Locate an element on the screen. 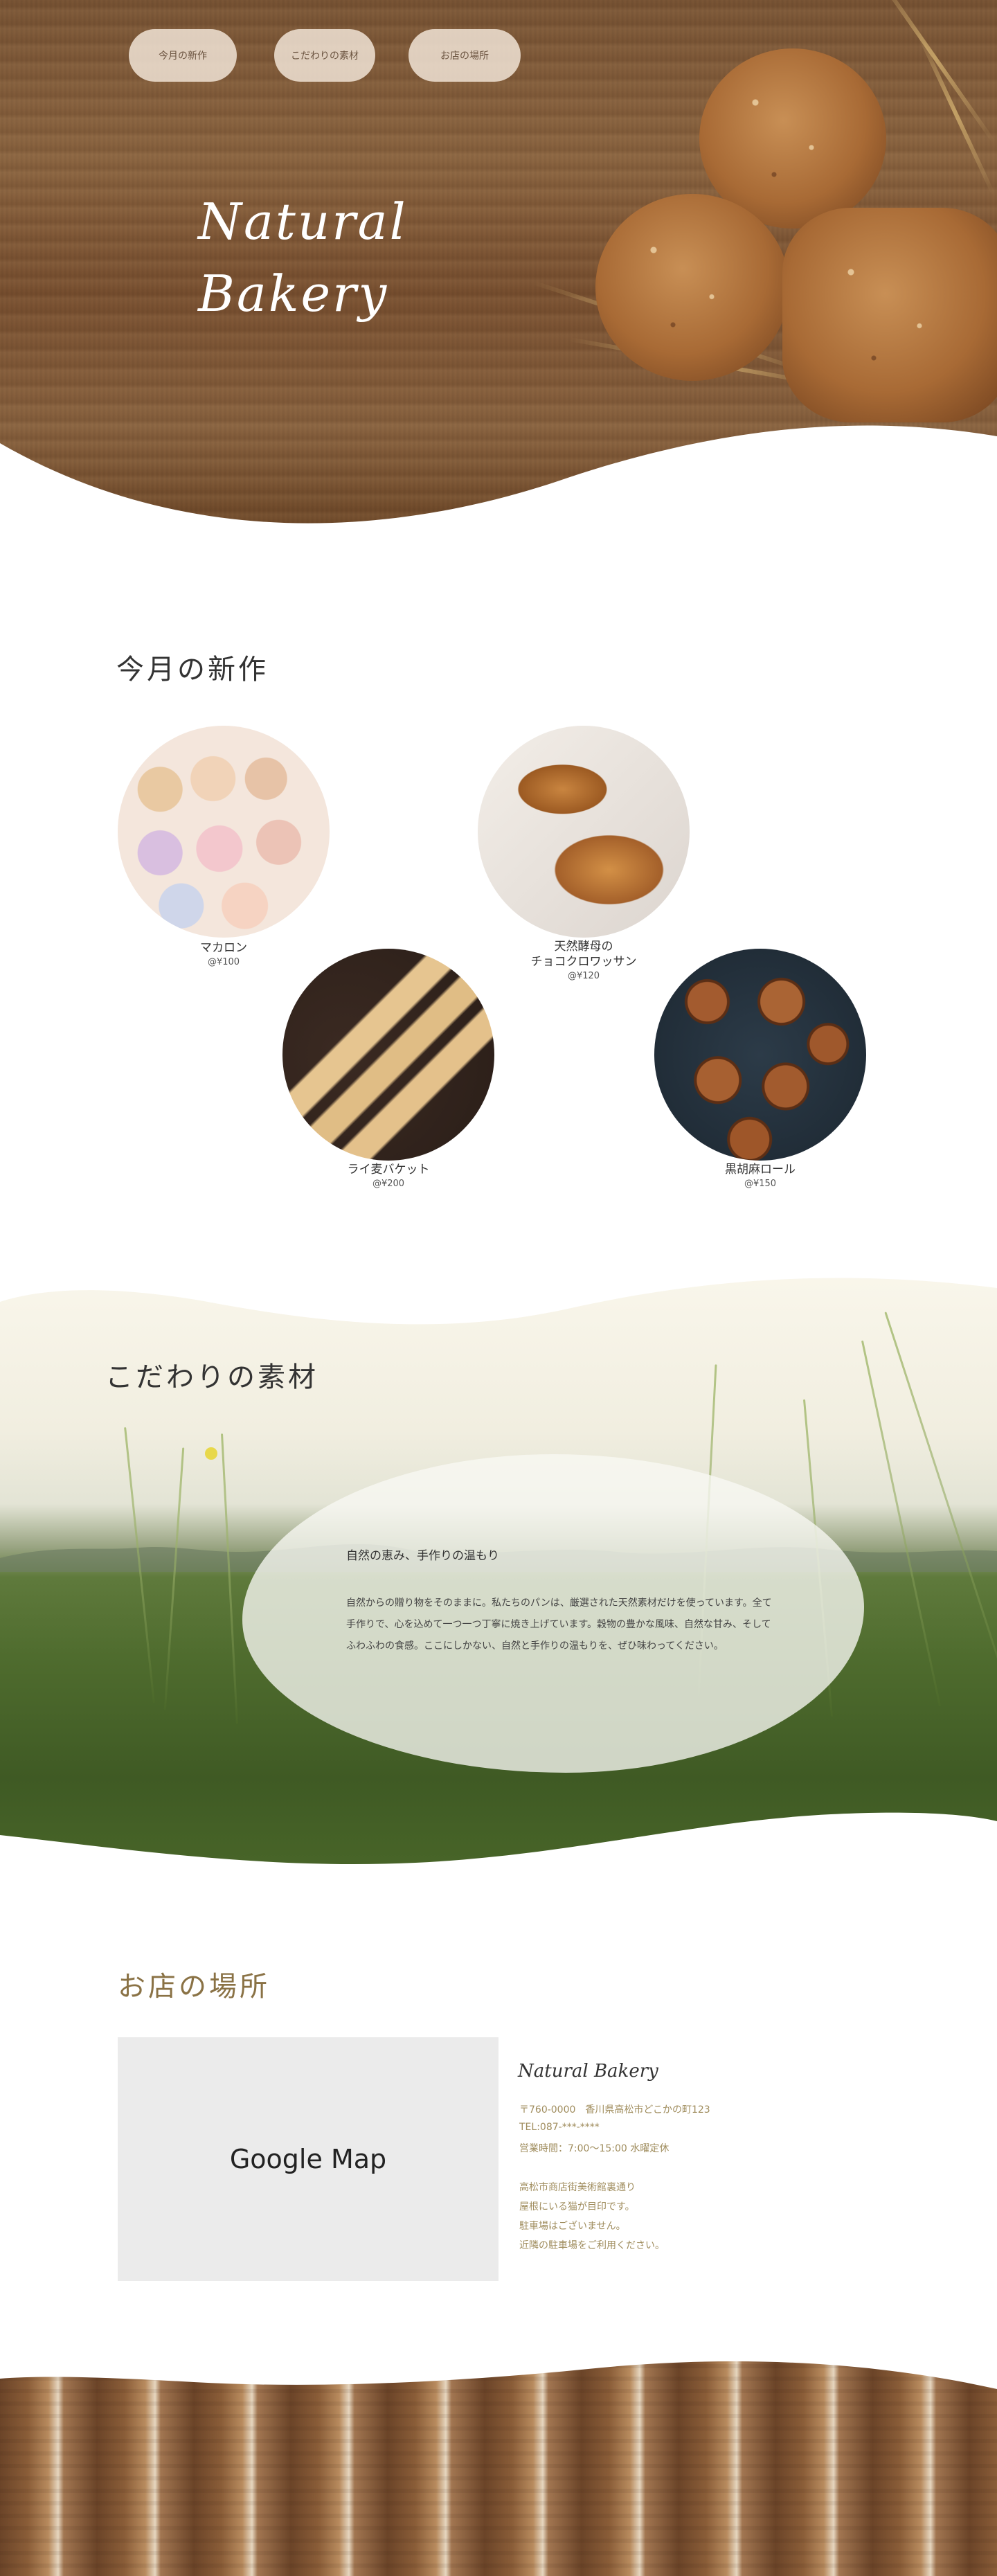 This screenshot has width=997, height=2576. concept-heading: 自然の恵み、手作りの温もり is located at coordinates (422, 1556).